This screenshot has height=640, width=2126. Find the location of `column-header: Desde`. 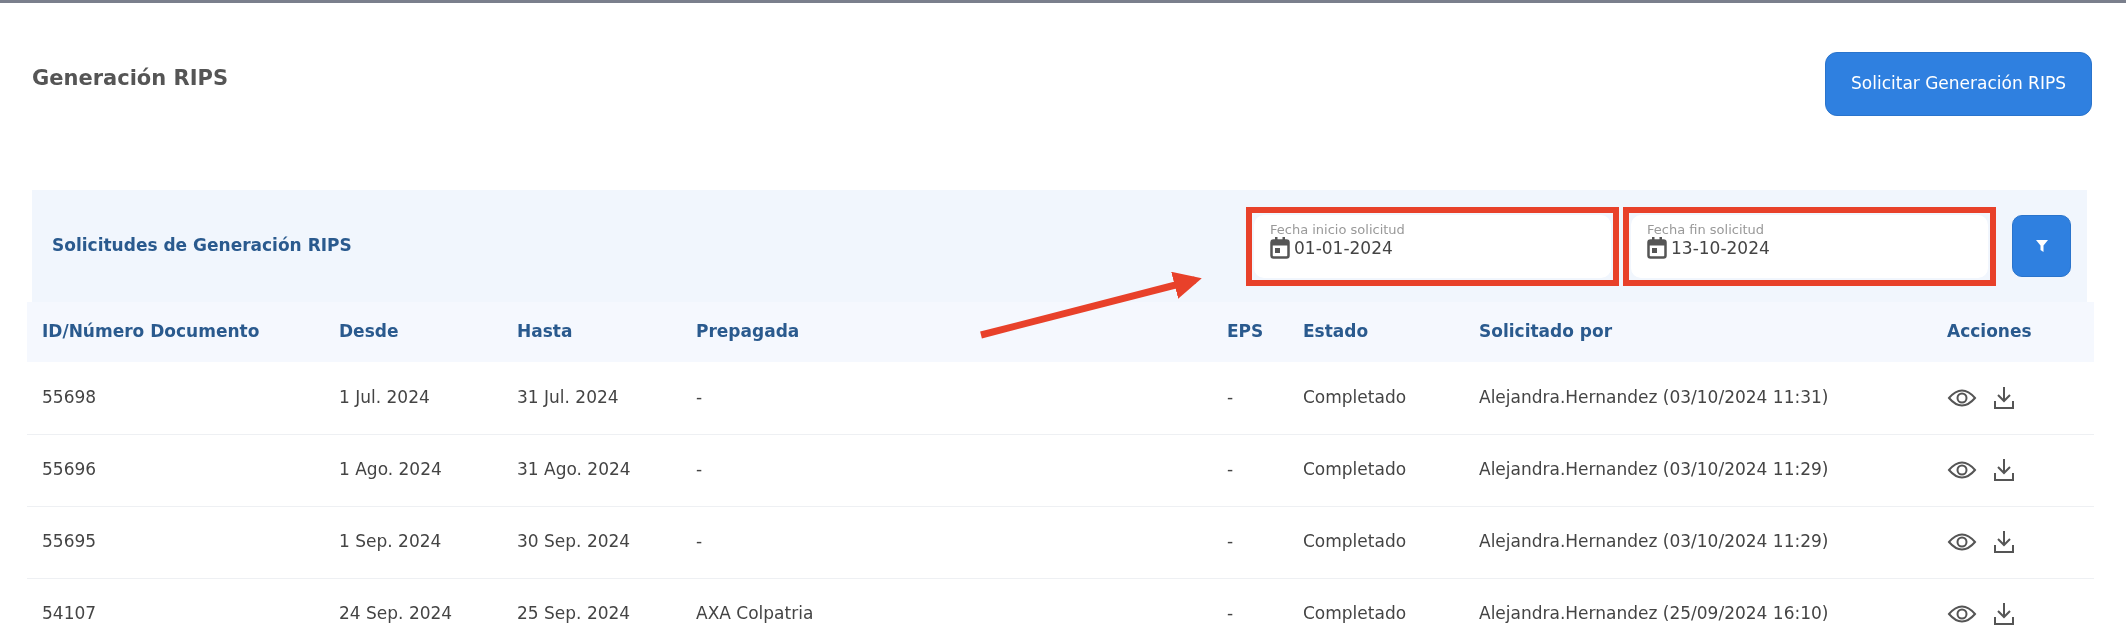

column-header: Desde is located at coordinates (413, 332).